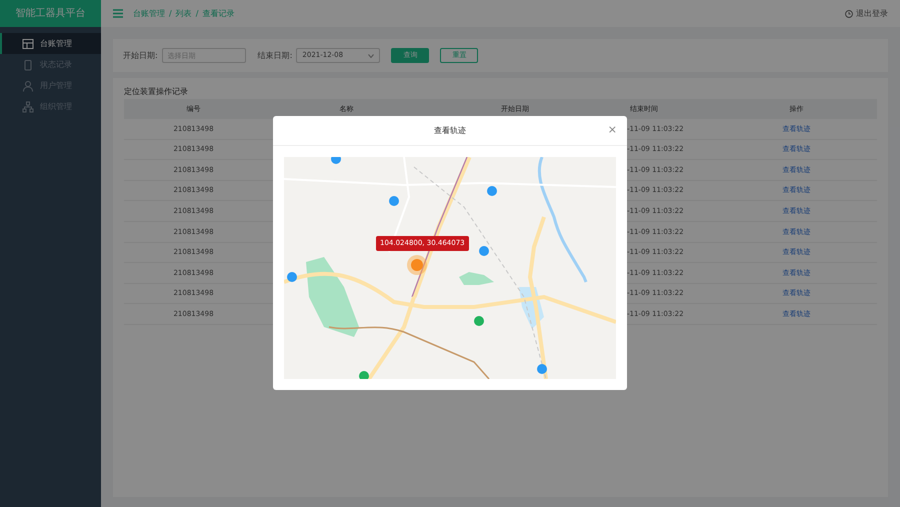  Describe the element at coordinates (149, 14) in the screenshot. I see `breadcrumb-link: 台账管理` at that location.